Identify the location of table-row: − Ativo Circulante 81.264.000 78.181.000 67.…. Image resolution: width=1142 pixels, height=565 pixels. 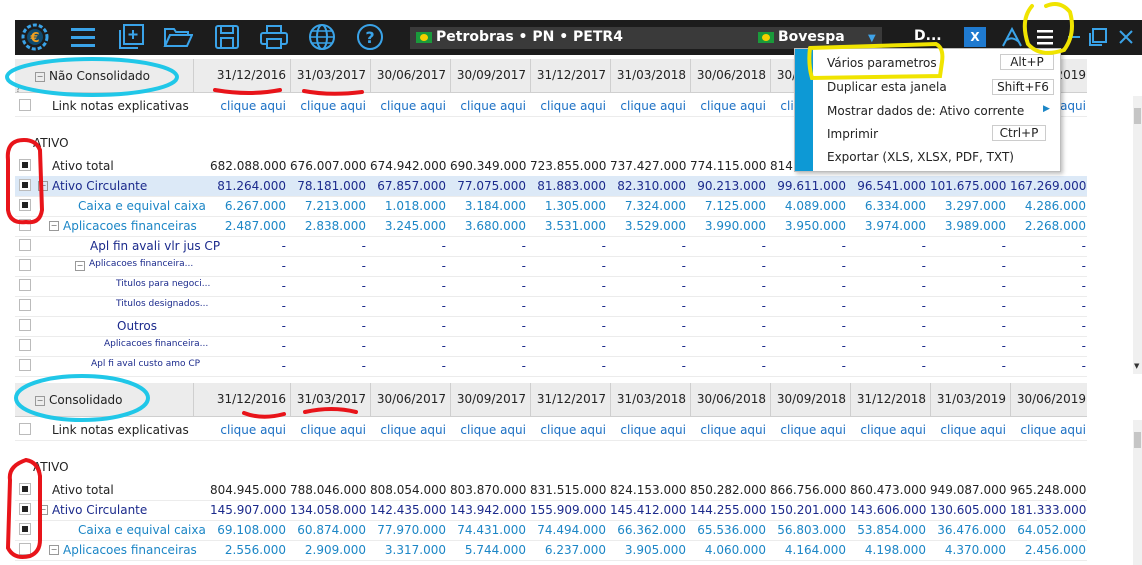
(551, 186).